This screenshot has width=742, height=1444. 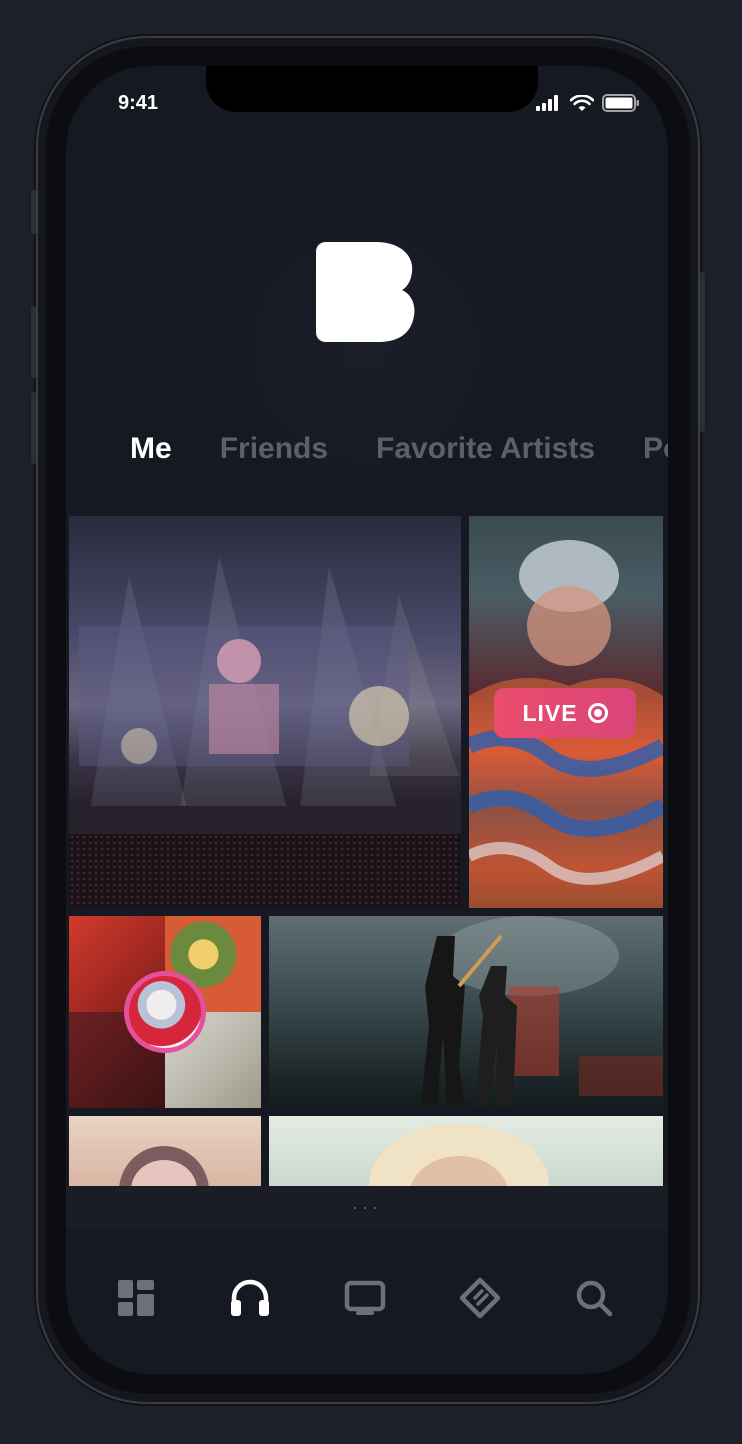 What do you see at coordinates (485, 449) in the screenshot?
I see `tab-favorite-artists: Favorite Artists` at bounding box center [485, 449].